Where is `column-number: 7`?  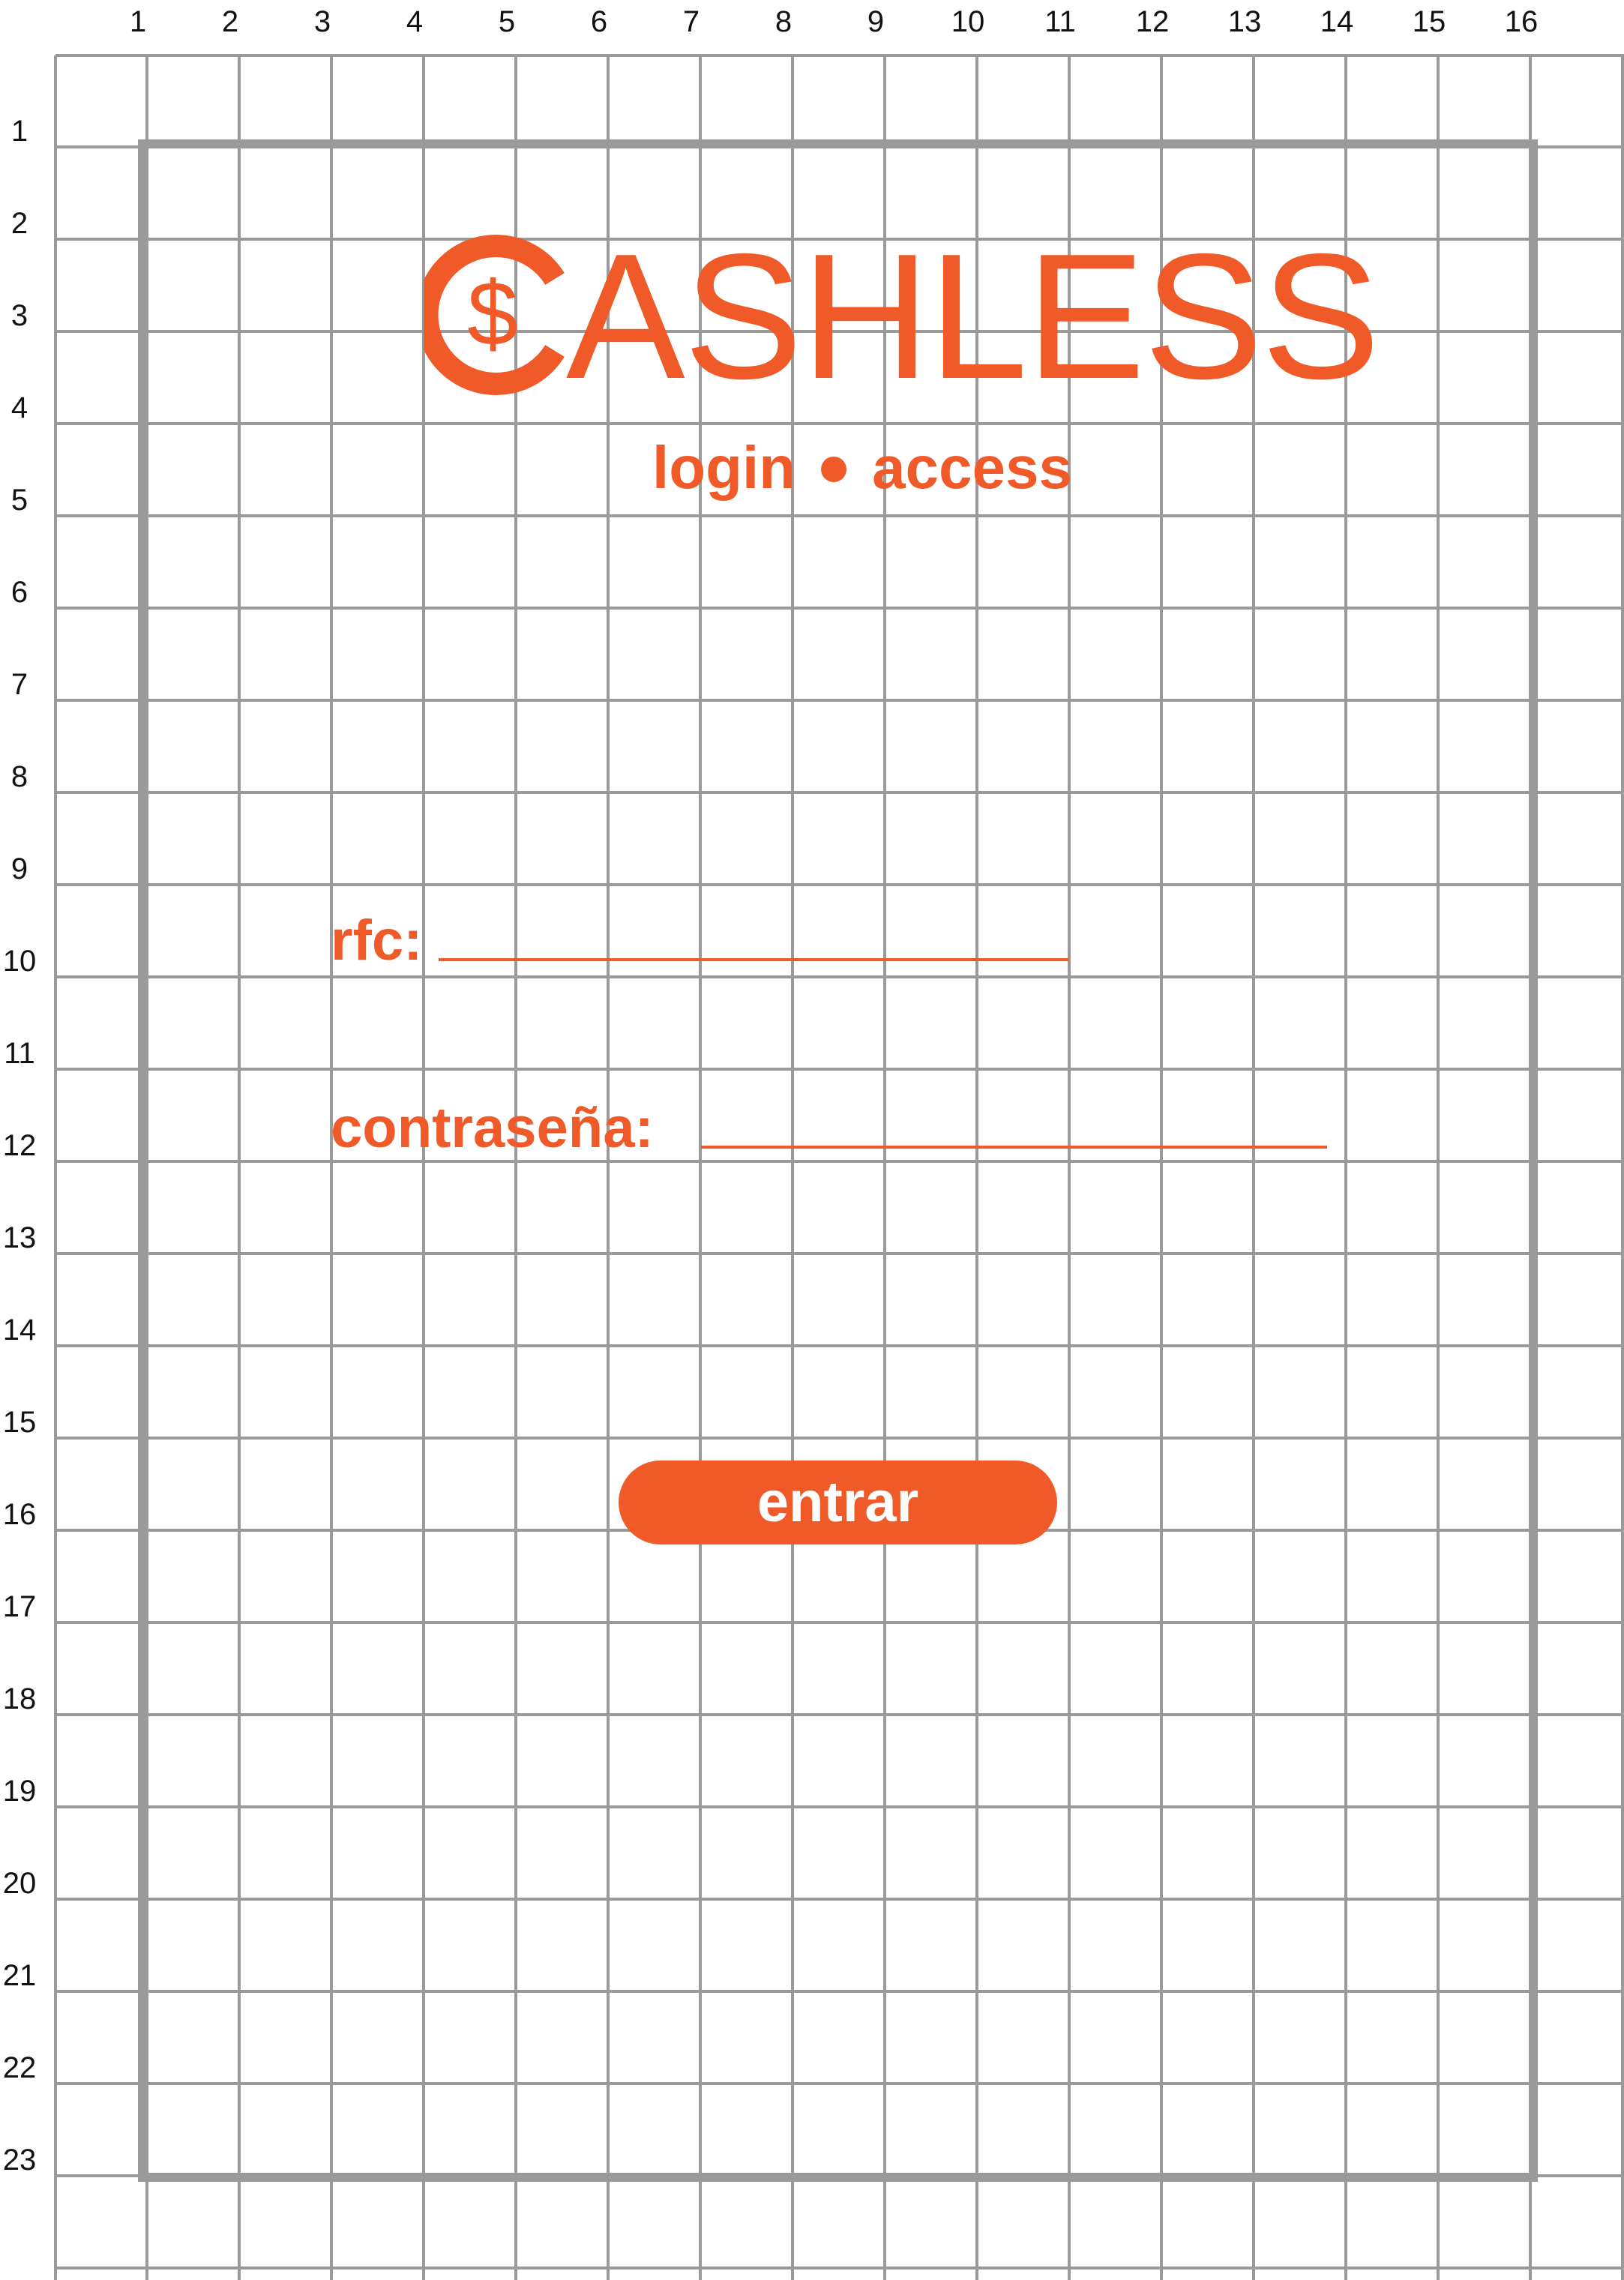
column-number: 7 is located at coordinates (691, 21).